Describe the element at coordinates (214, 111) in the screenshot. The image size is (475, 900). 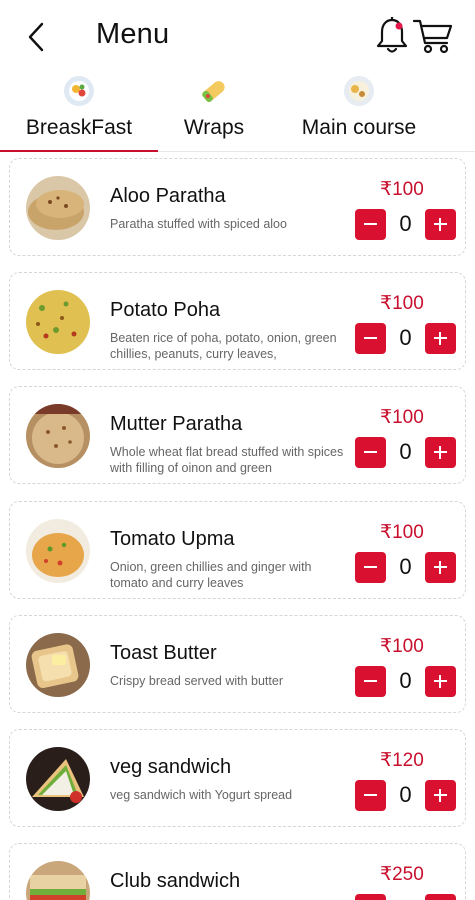
I see `tab-wraps: Wraps` at that location.